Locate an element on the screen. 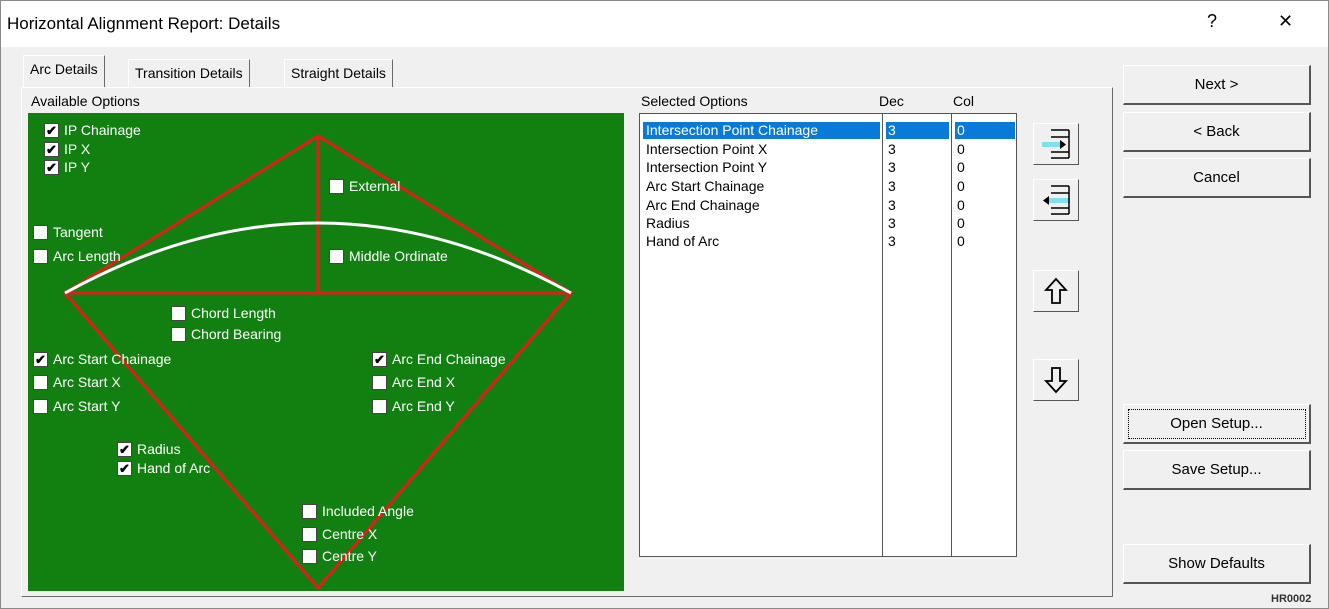 This screenshot has height=609, width=1329. option-centre-x: Centre X is located at coordinates (339, 534).